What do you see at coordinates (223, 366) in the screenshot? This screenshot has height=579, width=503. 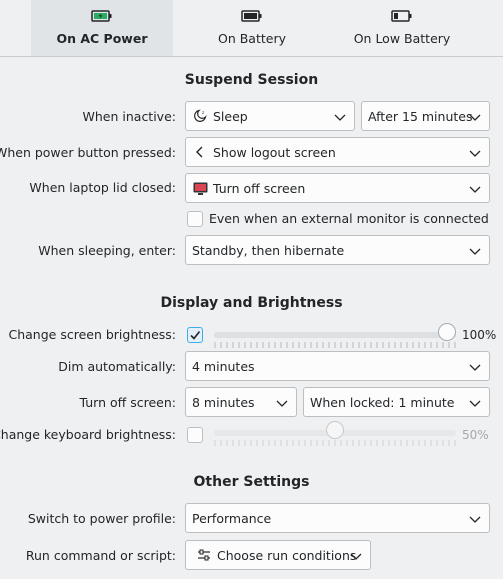 I see `dim-automatically-value: 4 minutes` at bounding box center [223, 366].